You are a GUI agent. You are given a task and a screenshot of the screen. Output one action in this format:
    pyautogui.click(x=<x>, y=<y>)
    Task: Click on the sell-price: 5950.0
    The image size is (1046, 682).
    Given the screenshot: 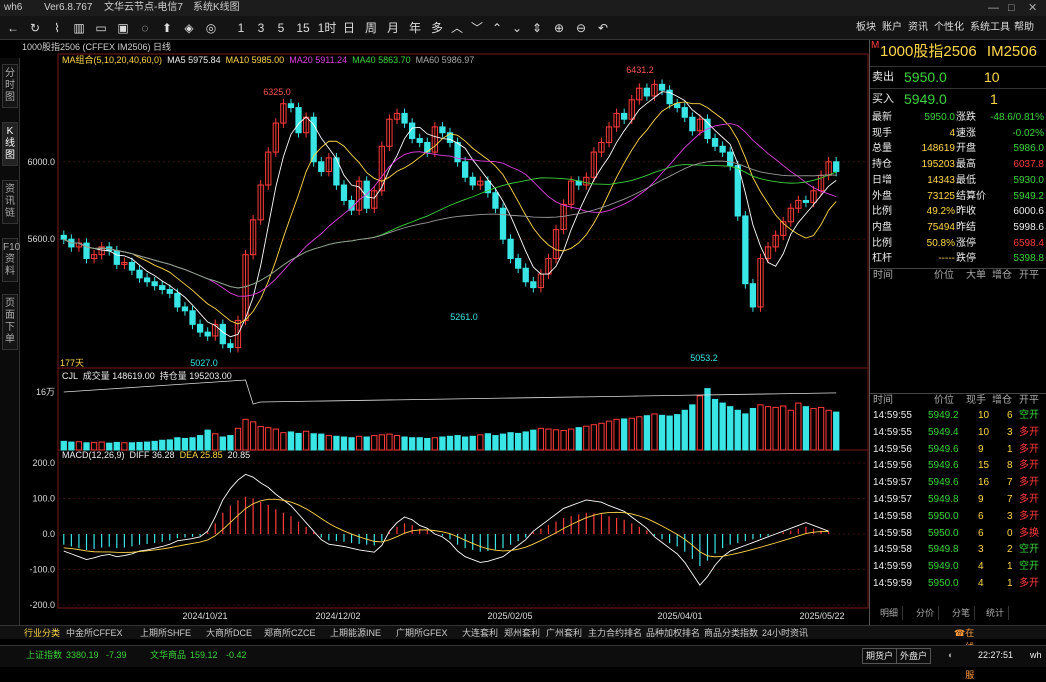 What is the action you would take?
    pyautogui.click(x=925, y=77)
    